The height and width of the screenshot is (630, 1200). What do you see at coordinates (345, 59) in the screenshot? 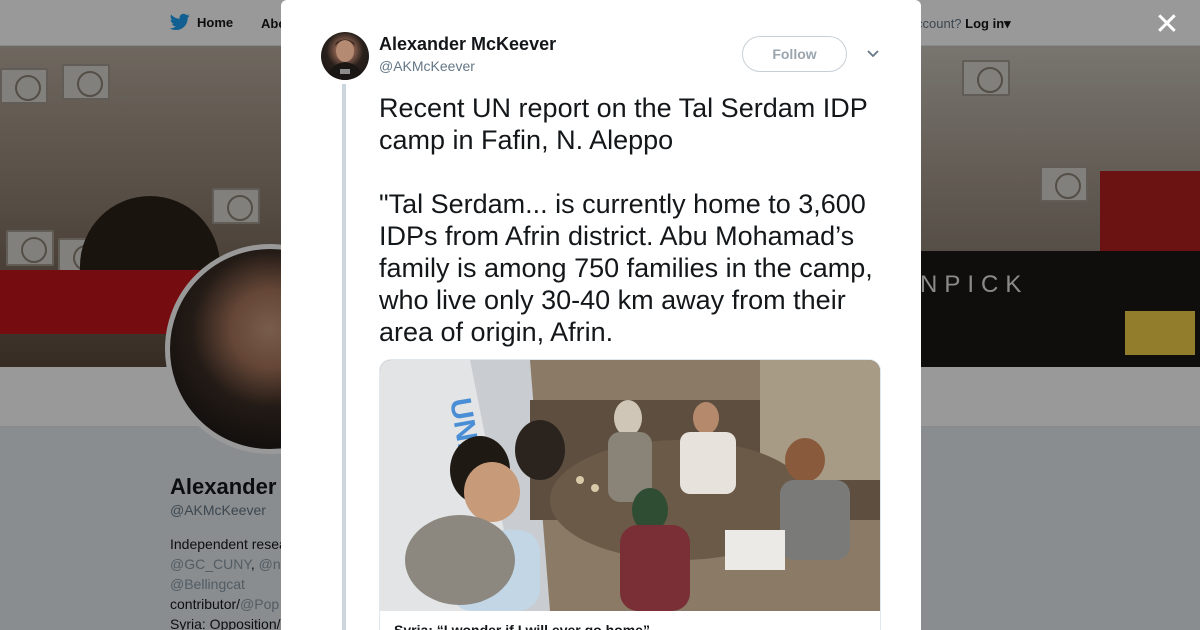
I see `author-avatar-photo` at bounding box center [345, 59].